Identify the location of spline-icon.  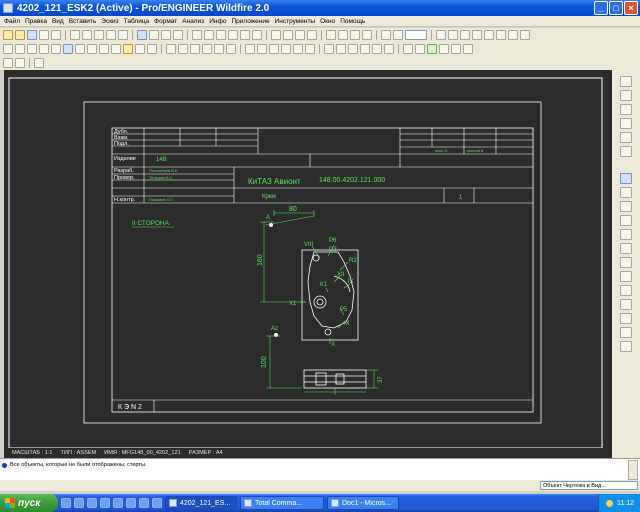
(231, 49).